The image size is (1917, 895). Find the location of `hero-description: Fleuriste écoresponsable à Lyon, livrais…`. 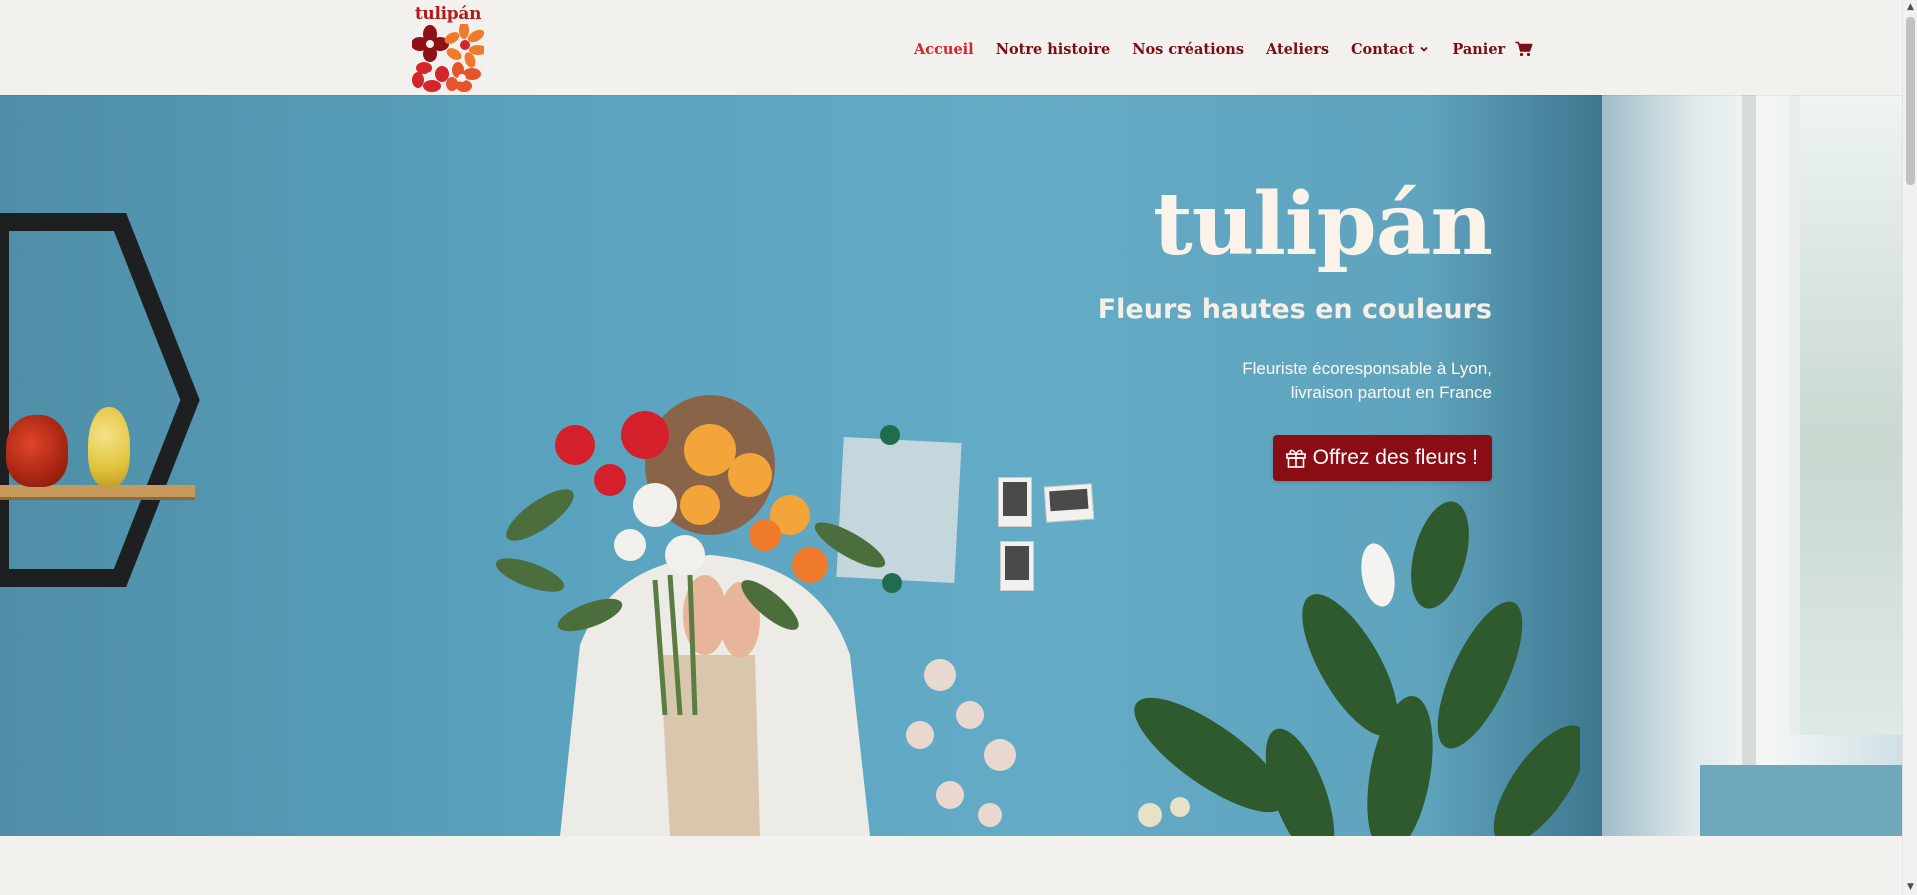

hero-description: Fleuriste écoresponsable à Lyon, livrais… is located at coordinates (1092, 381).